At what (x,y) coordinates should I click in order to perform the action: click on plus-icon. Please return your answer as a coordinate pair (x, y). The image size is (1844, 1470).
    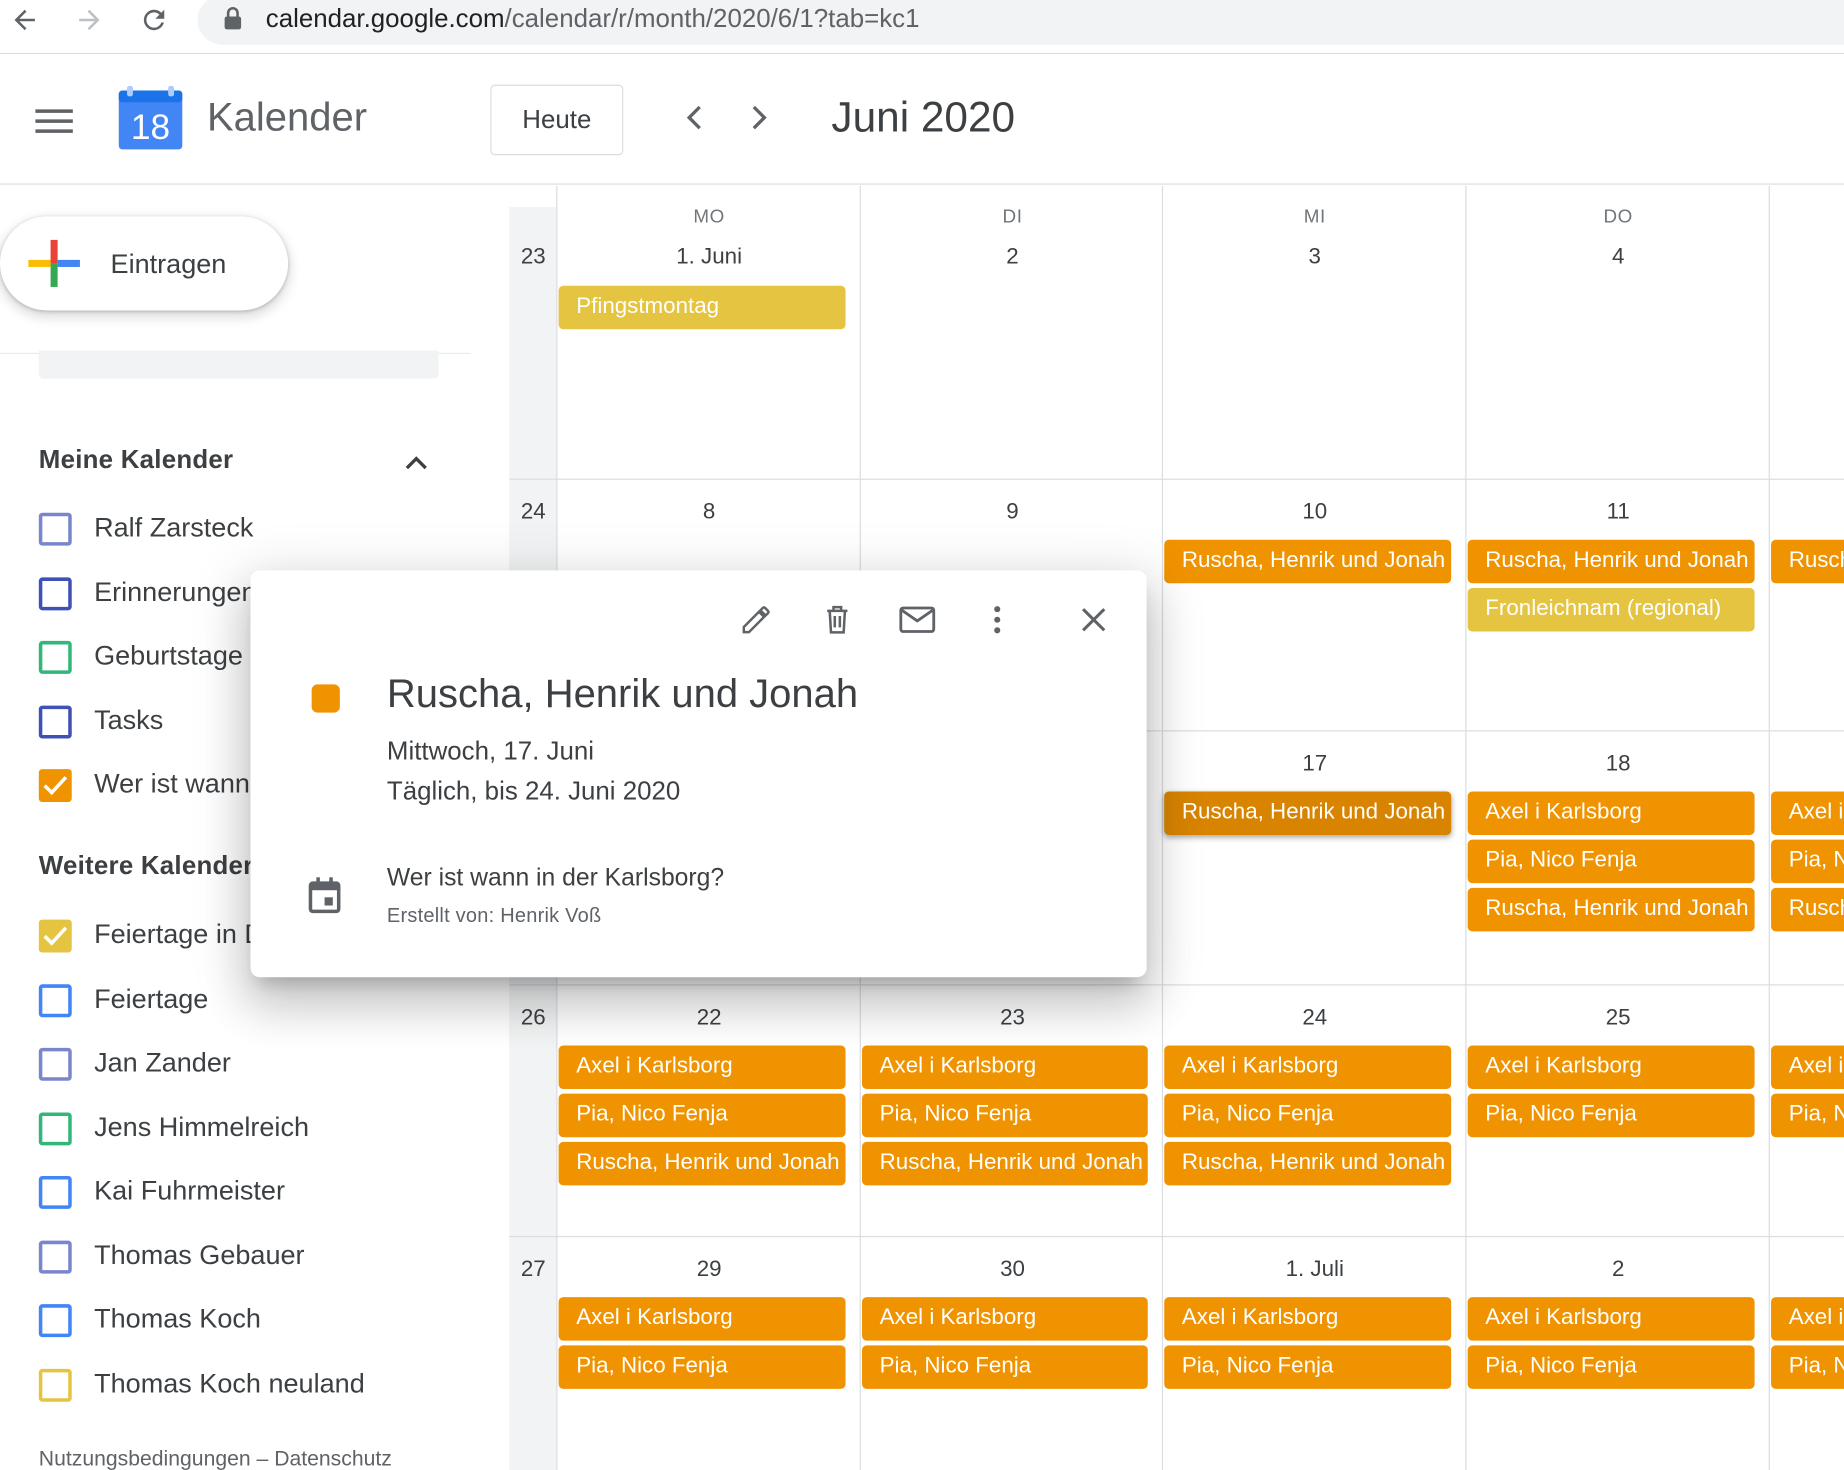
    Looking at the image, I should click on (54, 263).